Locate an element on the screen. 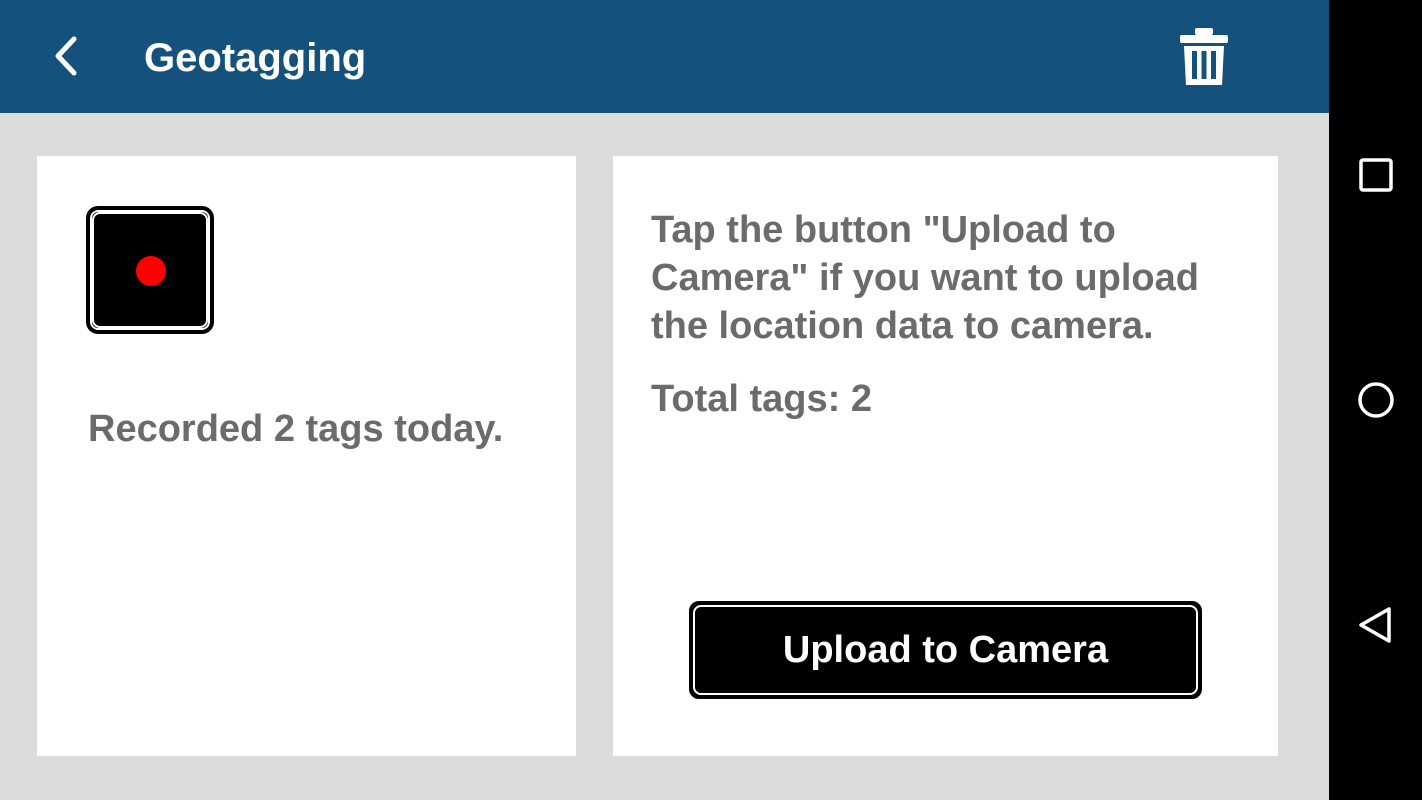 This screenshot has height=800, width=1422. page-title: Geotagging is located at coordinates (255, 58).